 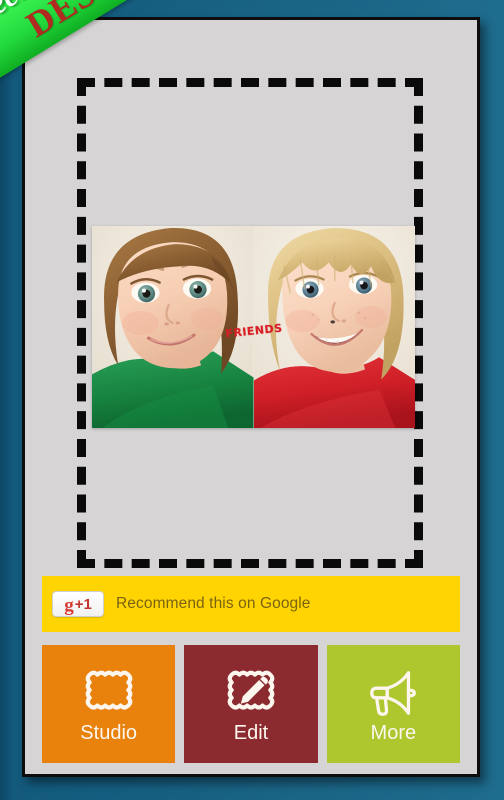 I want to click on picture-frame-icon, so click(x=108, y=690).